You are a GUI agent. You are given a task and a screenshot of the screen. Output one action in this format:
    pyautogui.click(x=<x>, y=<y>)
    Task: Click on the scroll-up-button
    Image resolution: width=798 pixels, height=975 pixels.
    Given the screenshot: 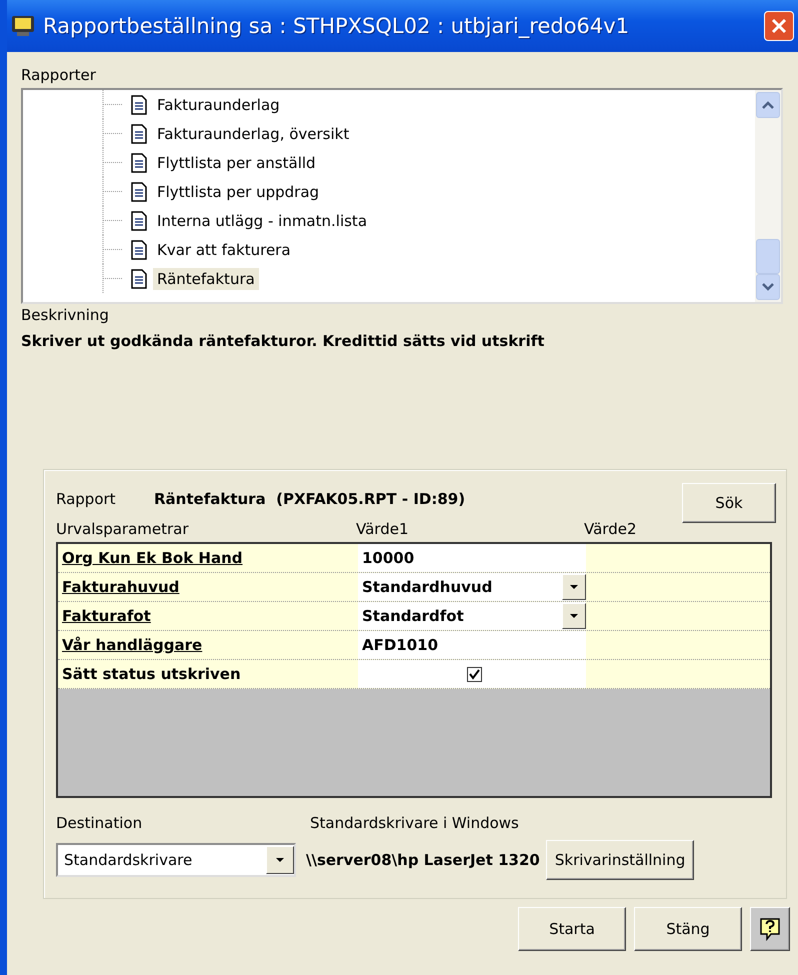 What is the action you would take?
    pyautogui.click(x=768, y=105)
    